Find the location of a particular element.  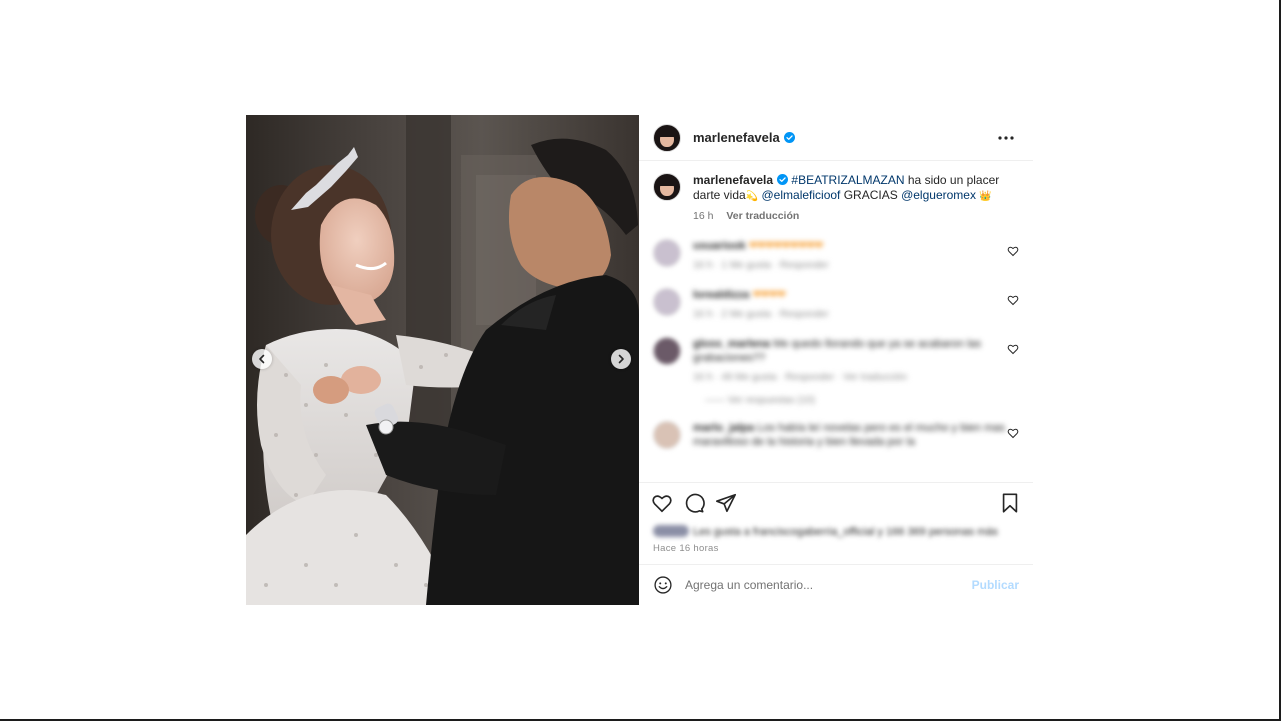

comment-username: usuariook is located at coordinates (719, 246).